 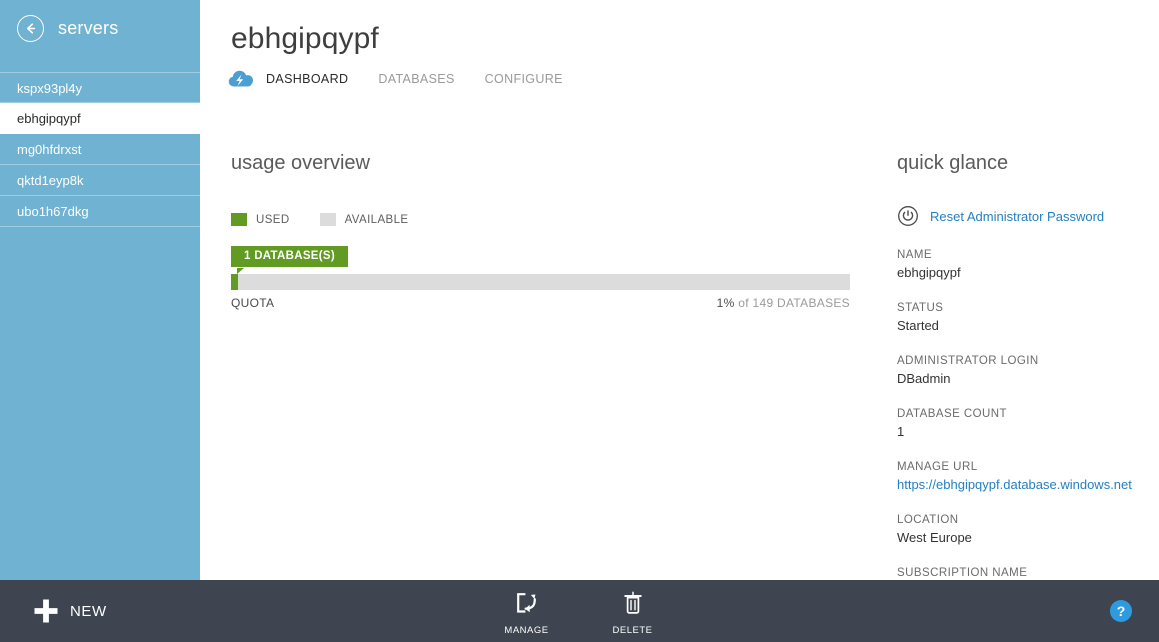 What do you see at coordinates (234, 282) in the screenshot?
I see `quota-progress-fill` at bounding box center [234, 282].